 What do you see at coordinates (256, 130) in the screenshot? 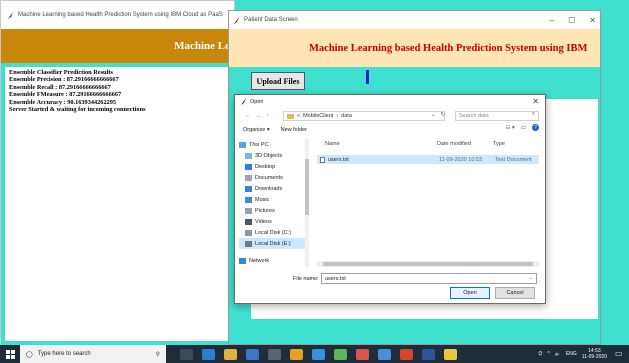
I see `organize-menu: Organize ▾` at bounding box center [256, 130].